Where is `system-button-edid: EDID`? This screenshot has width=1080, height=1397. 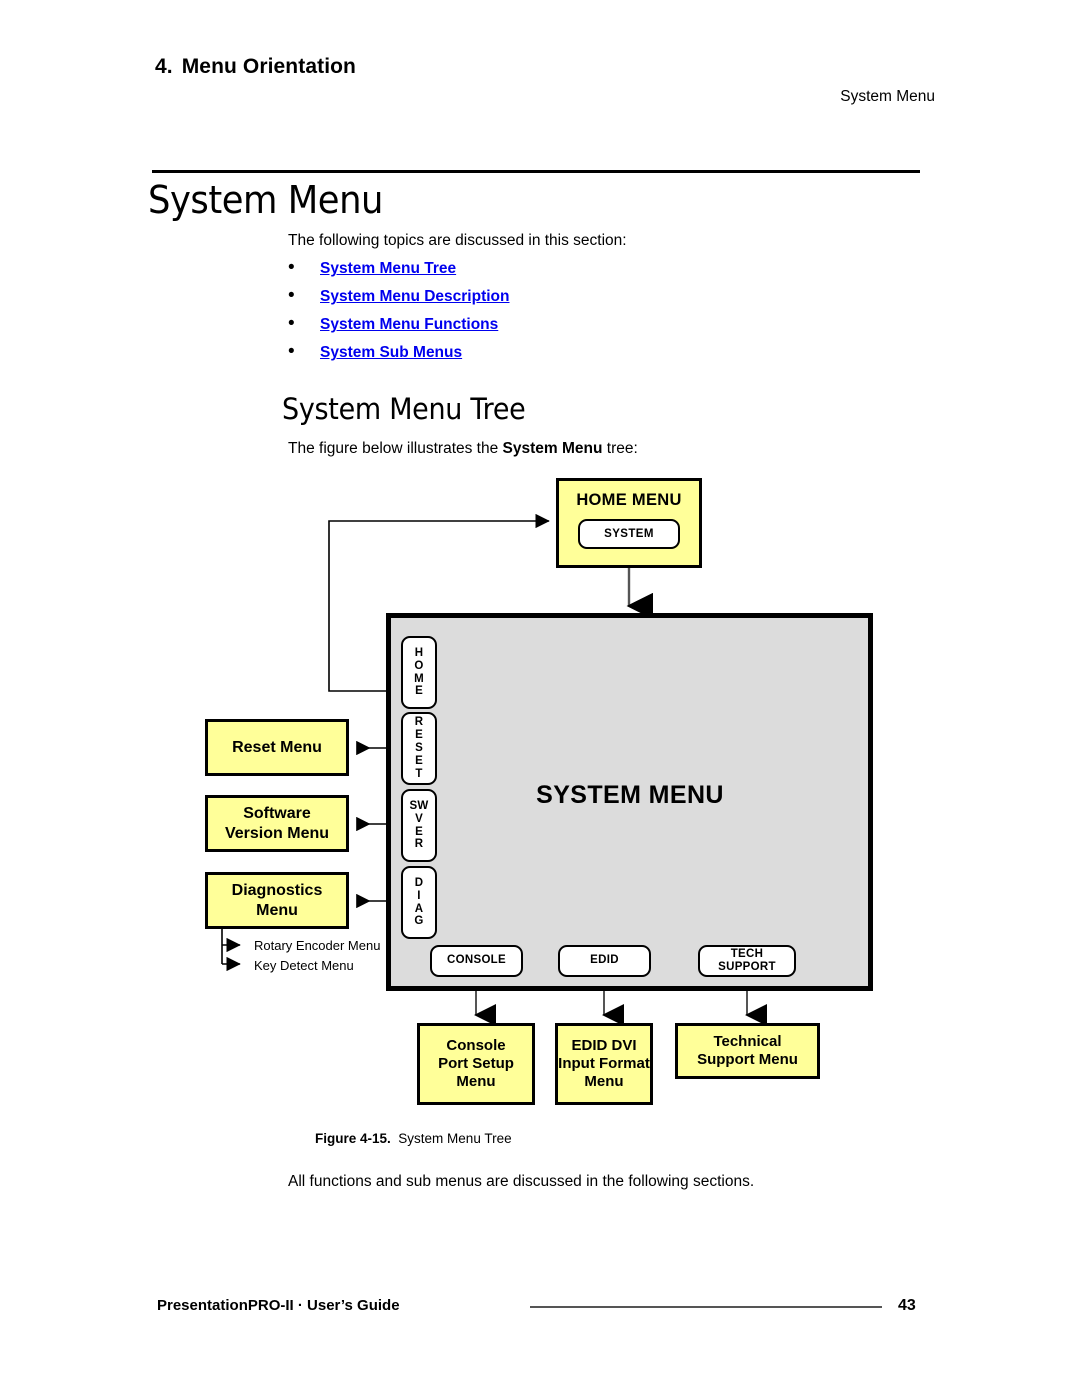
system-button-edid: EDID is located at coordinates (604, 961).